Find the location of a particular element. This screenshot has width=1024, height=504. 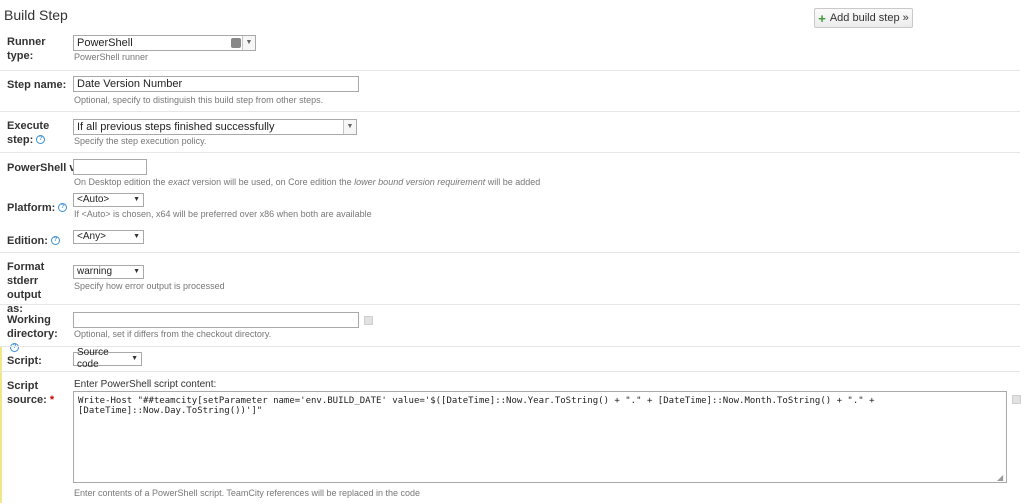

workdir-label-text: Working directory: is located at coordinates (32, 327).